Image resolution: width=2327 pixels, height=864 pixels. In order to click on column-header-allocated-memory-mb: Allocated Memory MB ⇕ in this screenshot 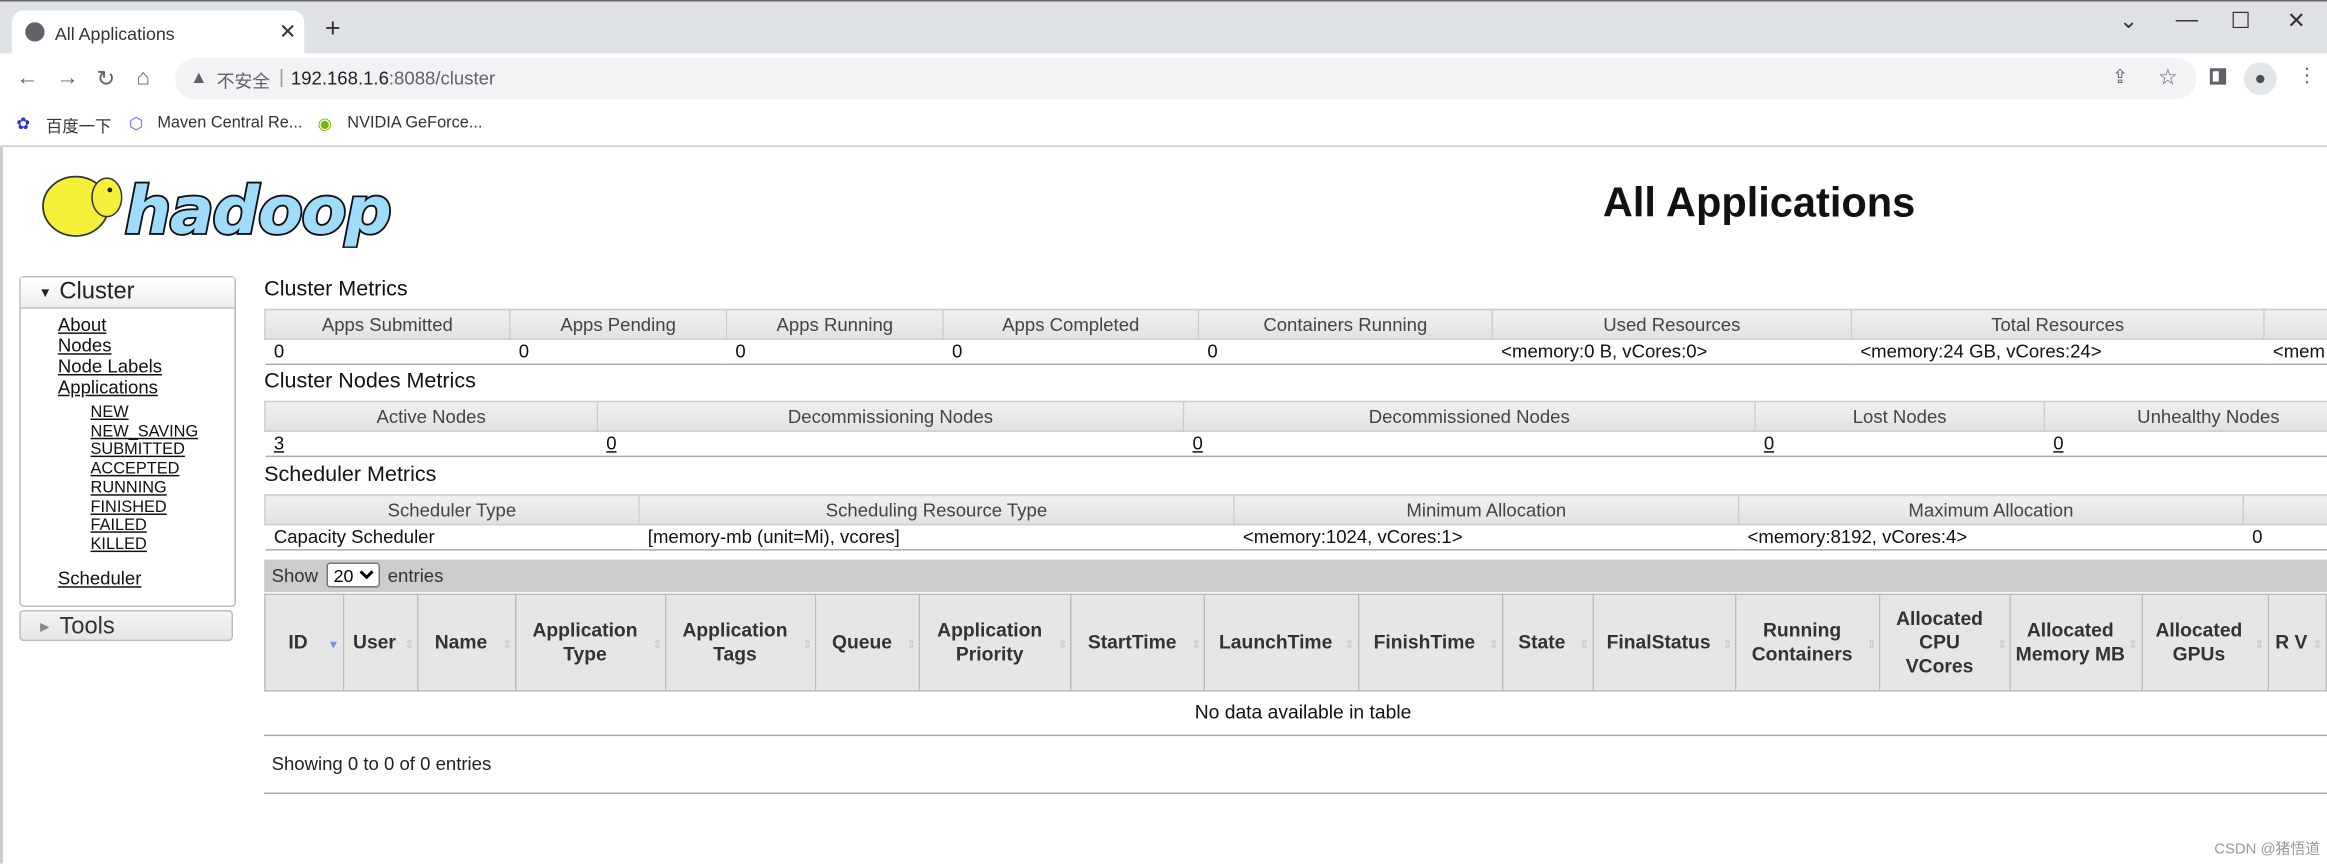, I will do `click(2076, 642)`.